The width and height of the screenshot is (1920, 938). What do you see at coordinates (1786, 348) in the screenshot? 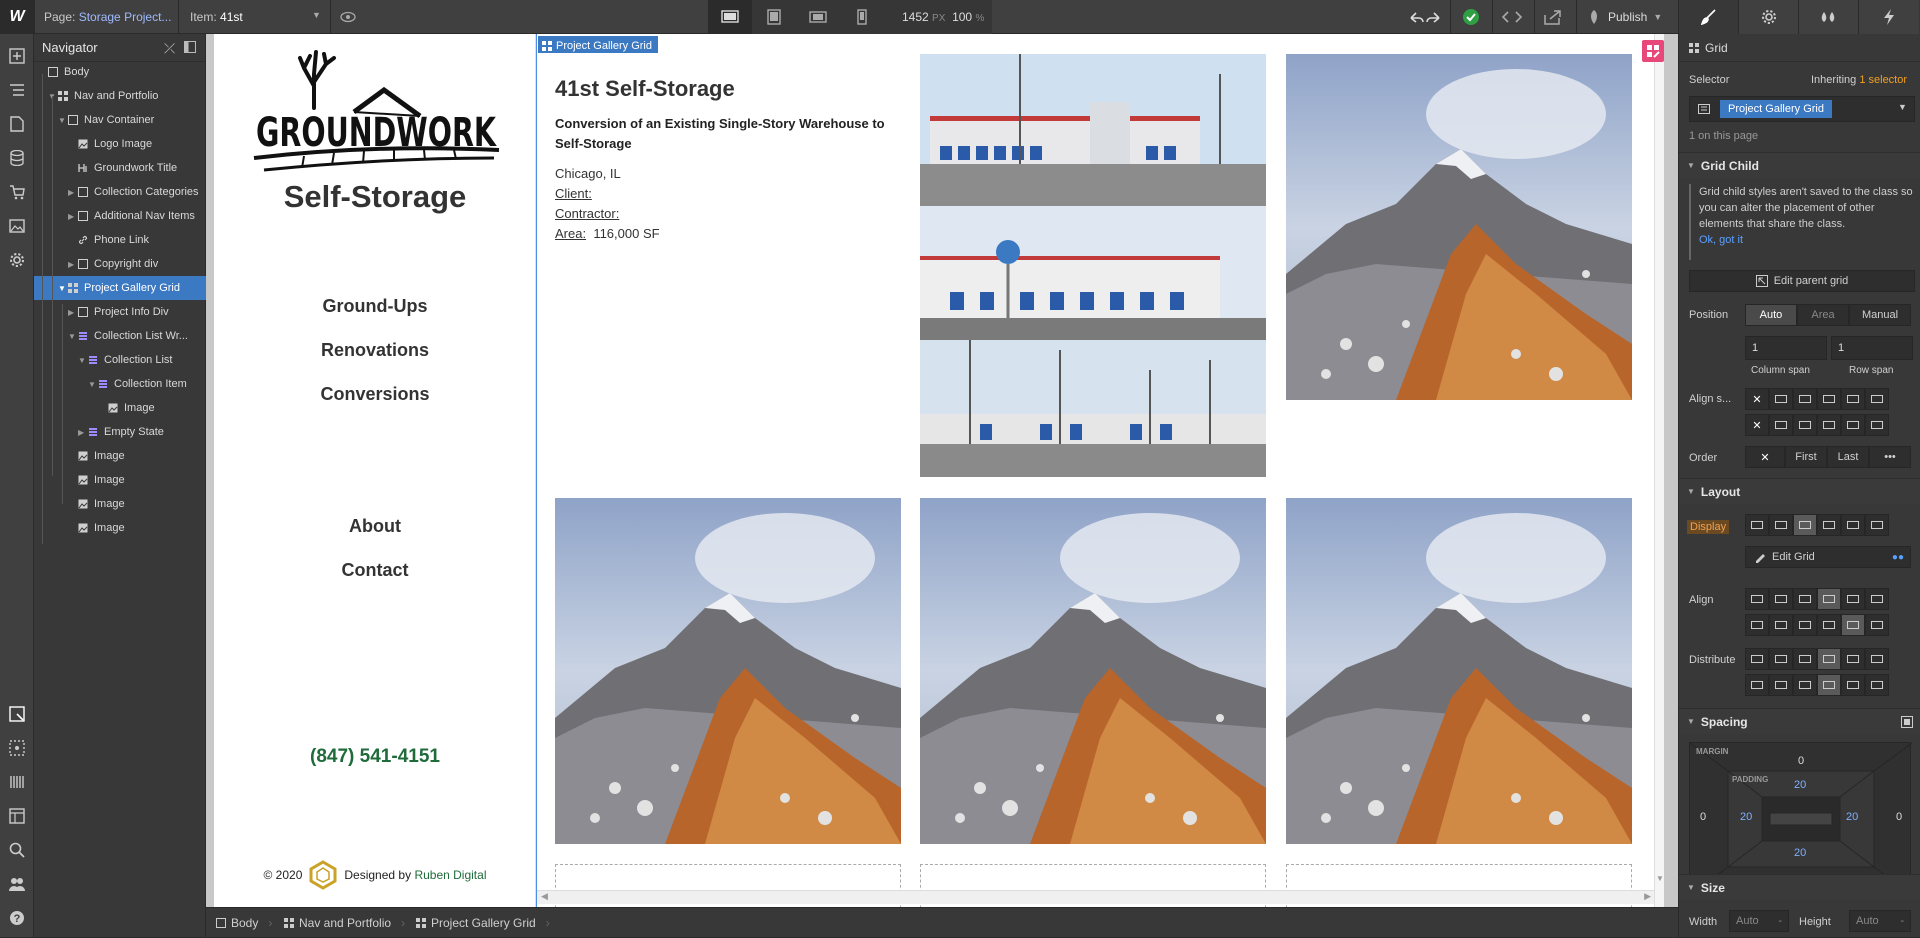
I see `column-span-input: 1` at bounding box center [1786, 348].